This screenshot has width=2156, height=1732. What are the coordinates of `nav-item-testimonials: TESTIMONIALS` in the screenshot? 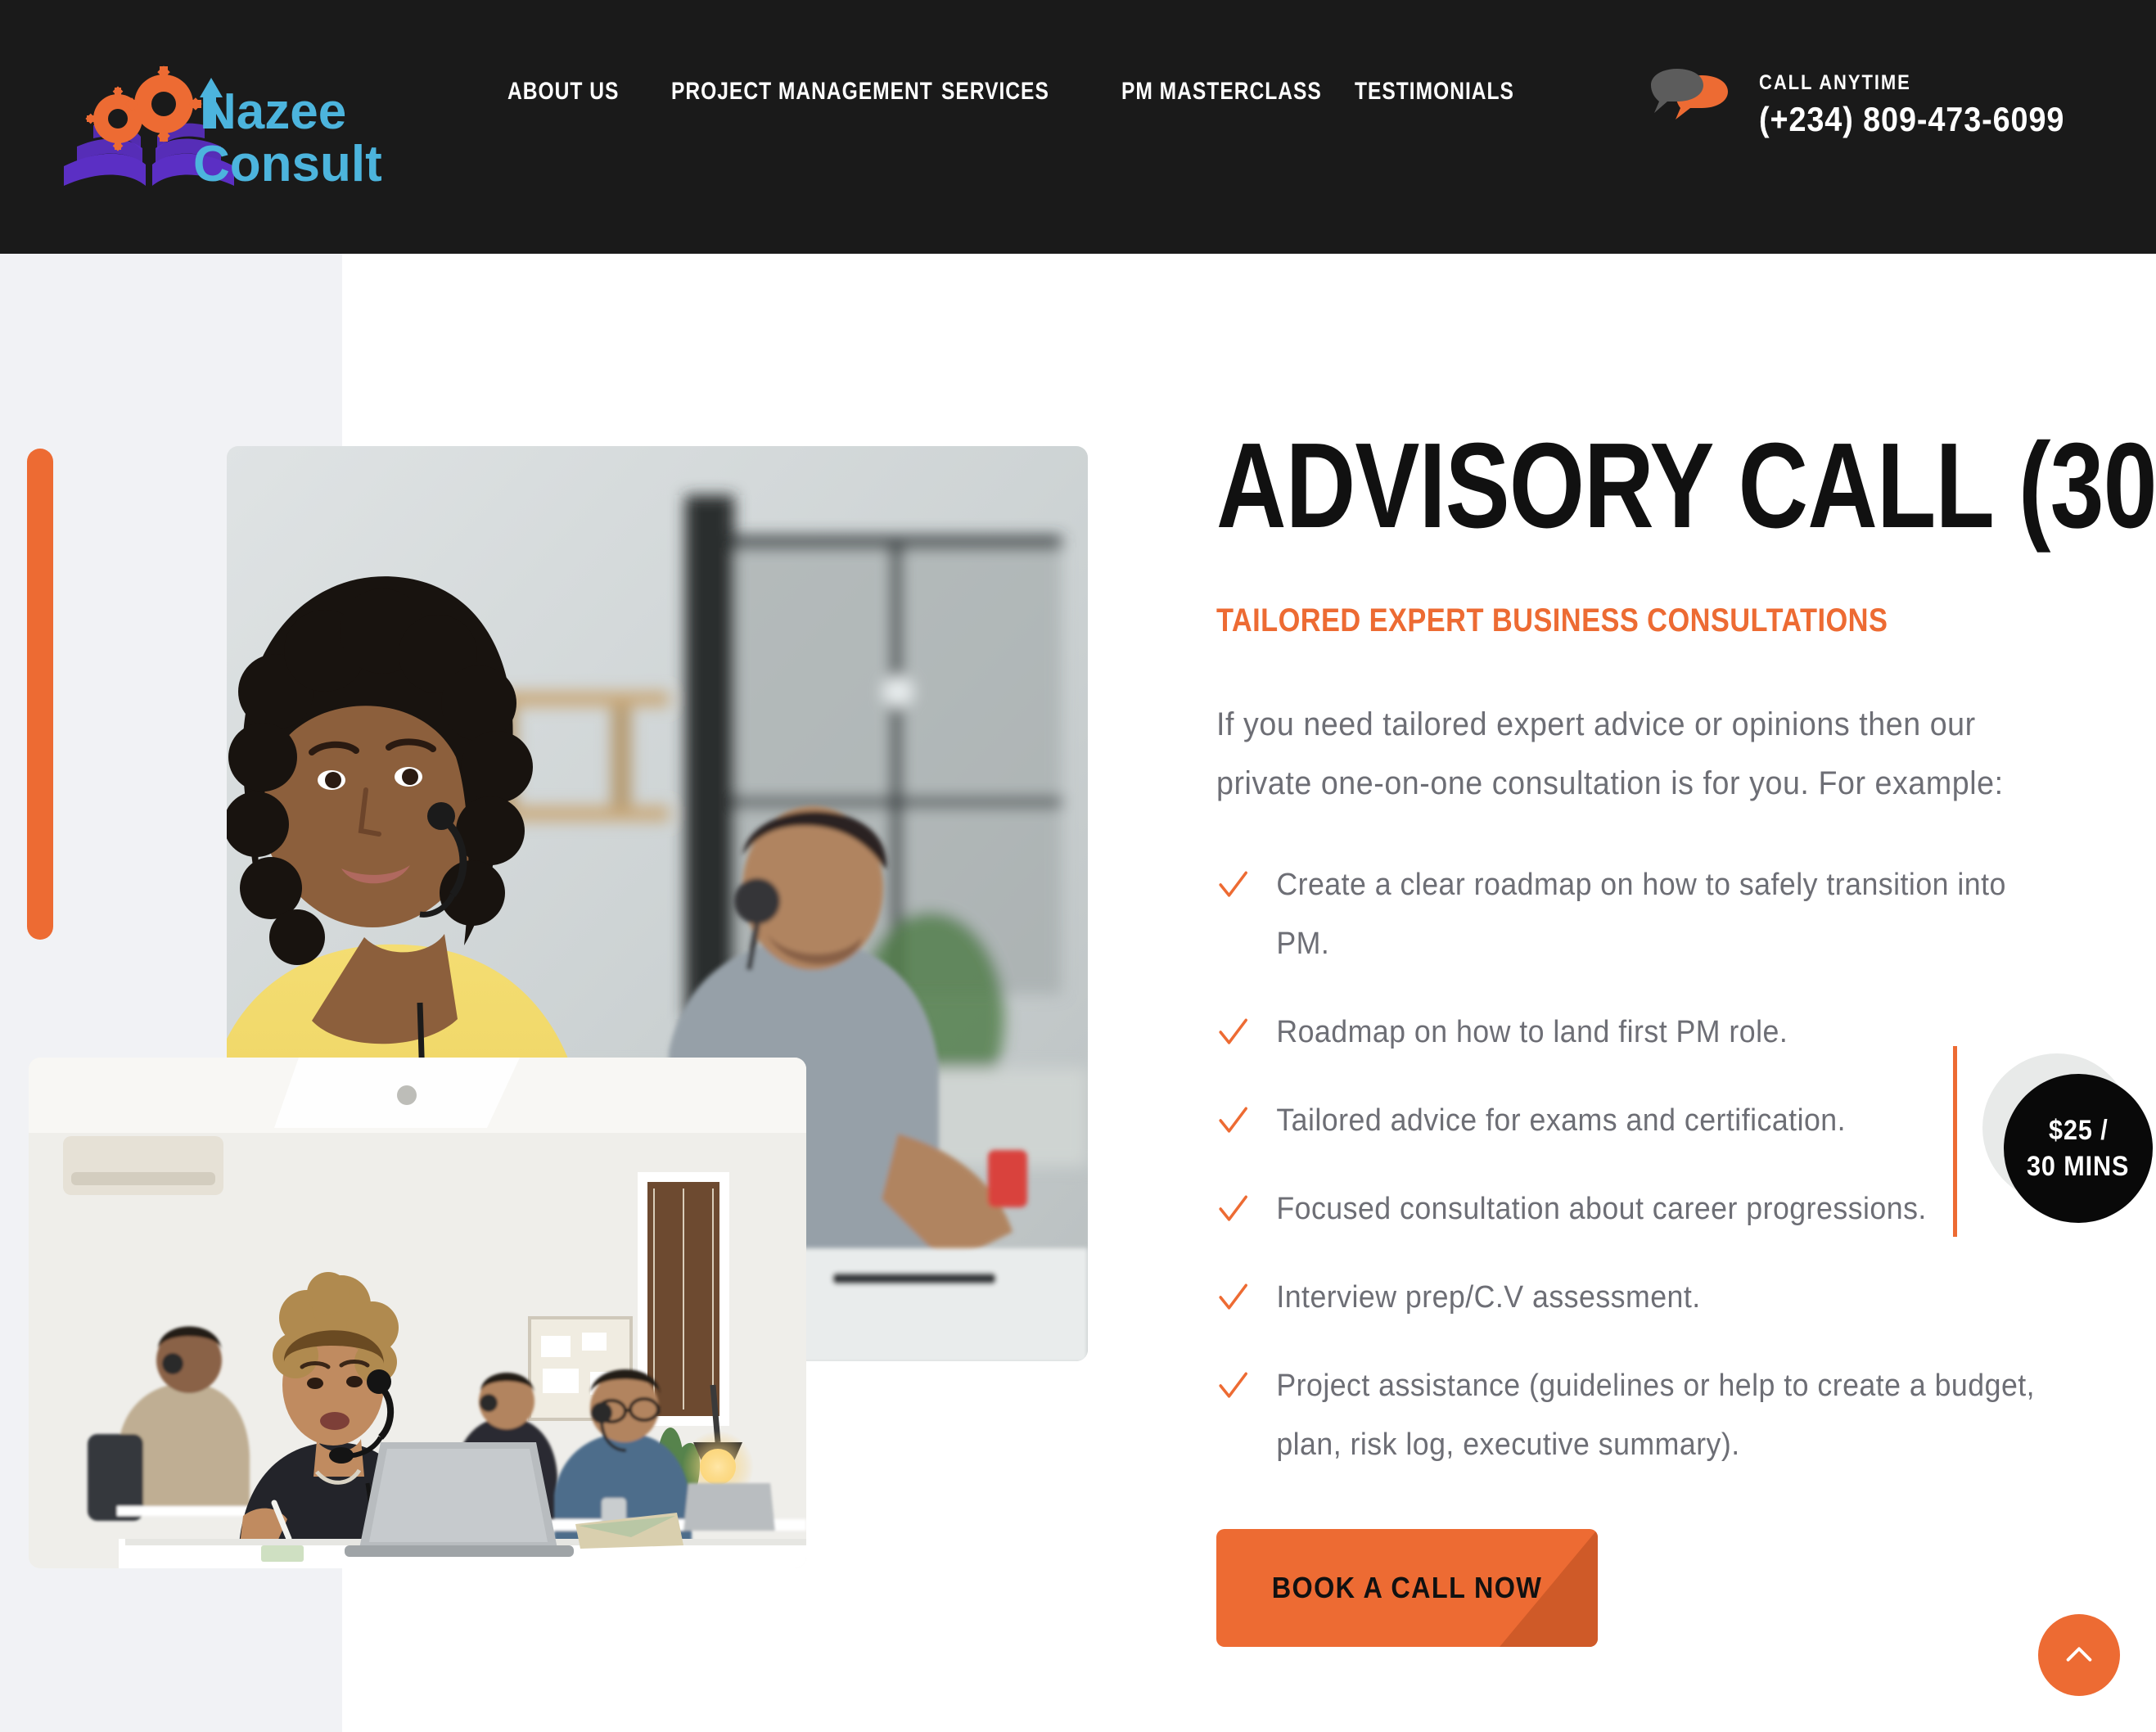 It's located at (1461, 92).